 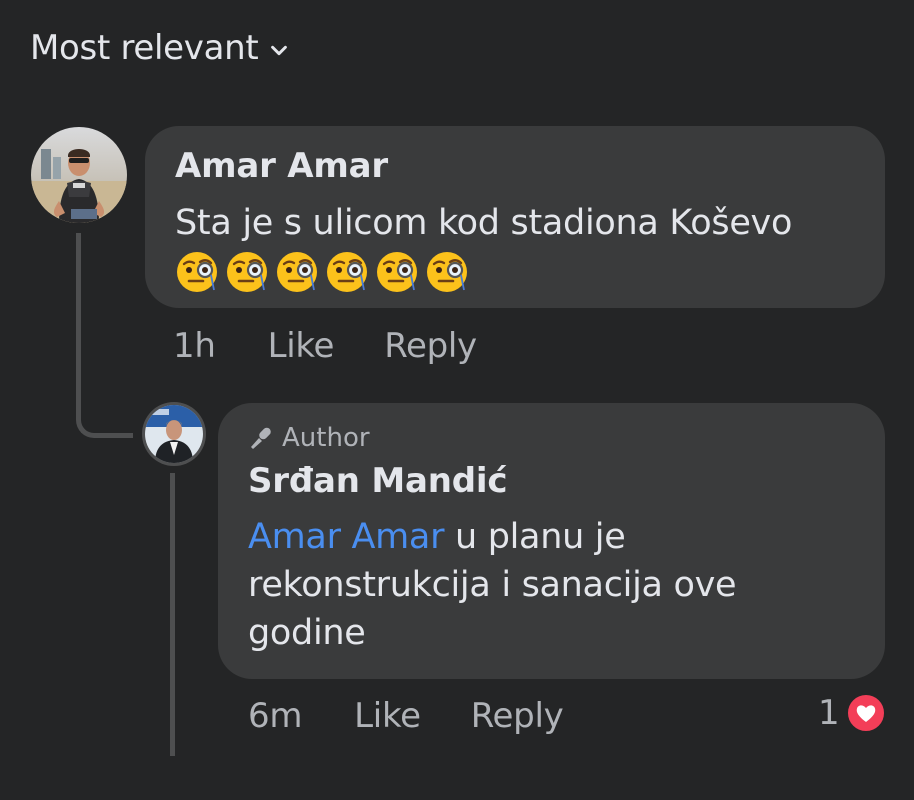 I want to click on comment-timestamp: 1h, so click(x=194, y=346).